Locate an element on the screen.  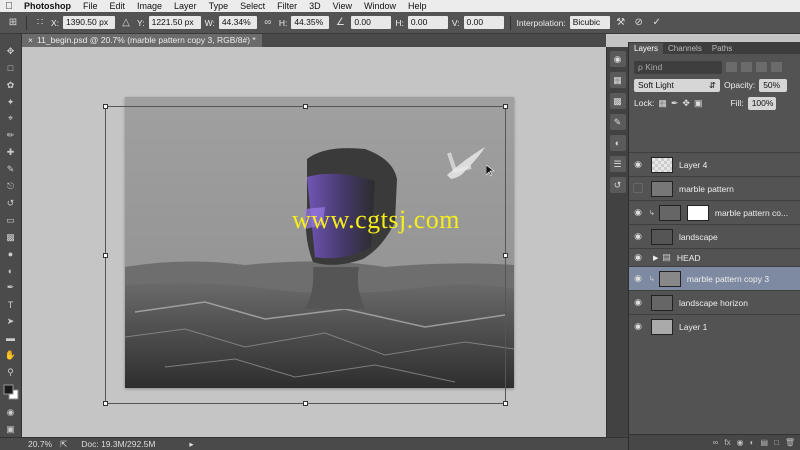
menu-window: Window is located at coordinates (380, 6).